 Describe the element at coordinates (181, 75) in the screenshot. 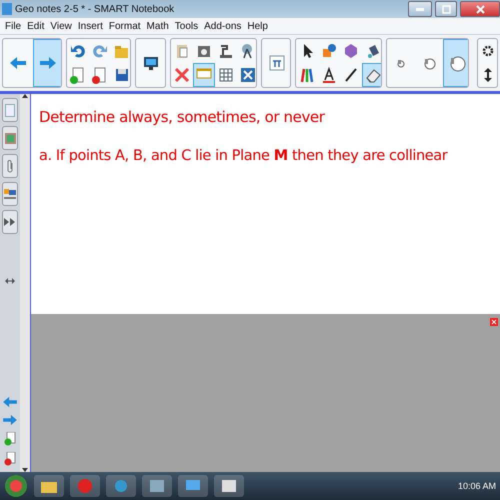

I see `delete-icon` at that location.